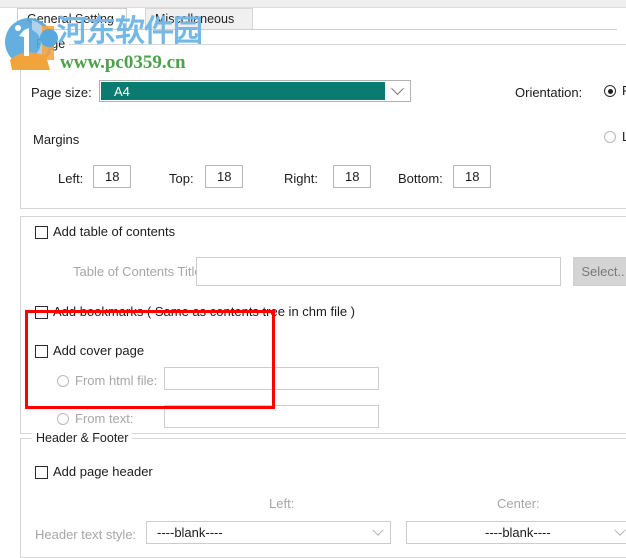 The width and height of the screenshot is (626, 558). I want to click on margin-right-label: Right:, so click(301, 178).